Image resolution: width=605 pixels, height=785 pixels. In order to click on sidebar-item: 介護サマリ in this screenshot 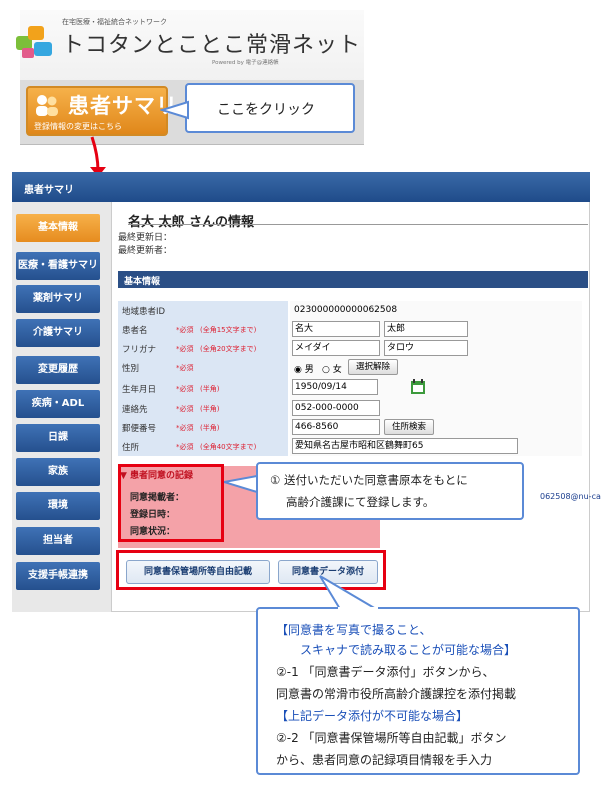, I will do `click(58, 333)`.